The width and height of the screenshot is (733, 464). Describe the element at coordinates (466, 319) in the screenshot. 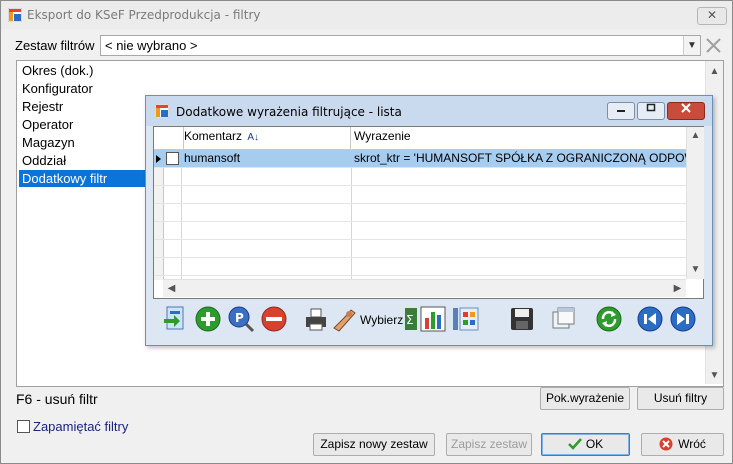

I see `columns-config-icon` at that location.